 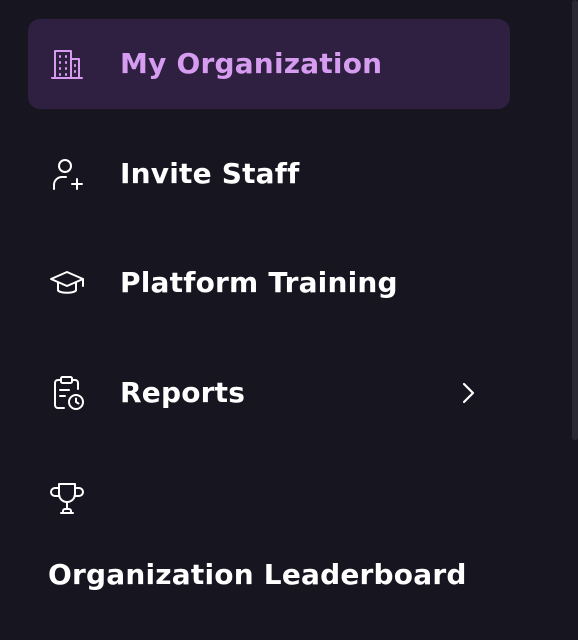 I want to click on nav-item-label: Invite Staff, so click(x=210, y=173).